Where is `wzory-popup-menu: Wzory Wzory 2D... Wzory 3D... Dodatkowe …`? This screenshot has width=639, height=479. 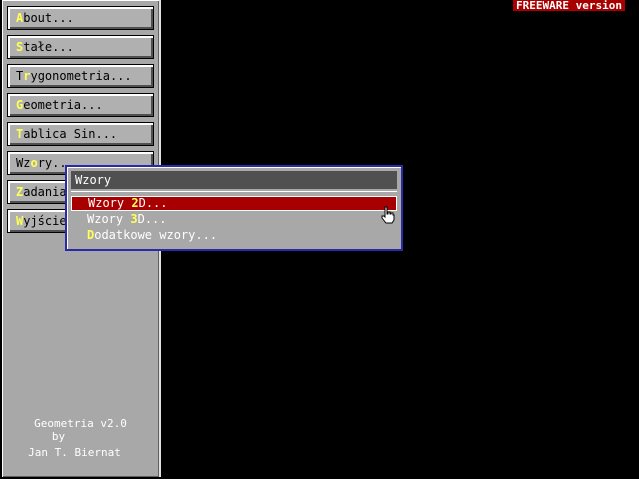 wzory-popup-menu: Wzory Wzory 2D... Wzory 3D... Dodatkowe … is located at coordinates (234, 208).